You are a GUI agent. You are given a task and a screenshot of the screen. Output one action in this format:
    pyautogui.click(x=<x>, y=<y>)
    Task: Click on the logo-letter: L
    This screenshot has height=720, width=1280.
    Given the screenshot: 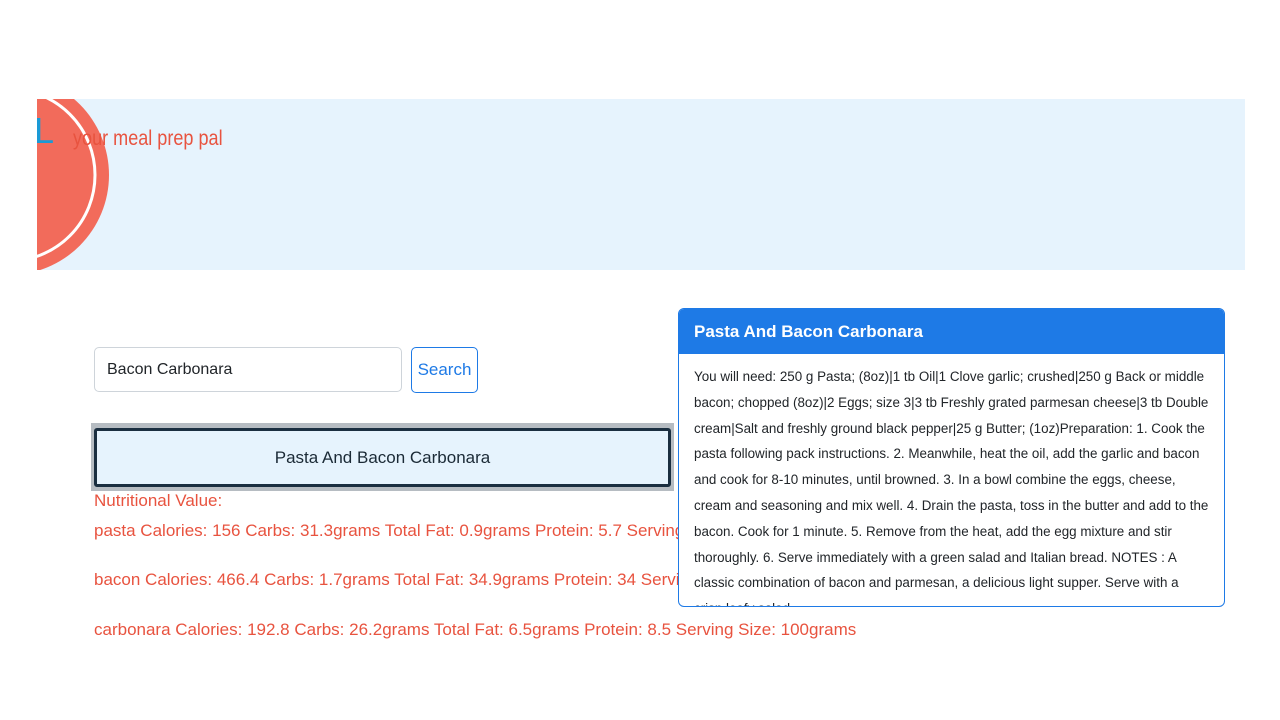 What is the action you would take?
    pyautogui.click(x=46, y=130)
    